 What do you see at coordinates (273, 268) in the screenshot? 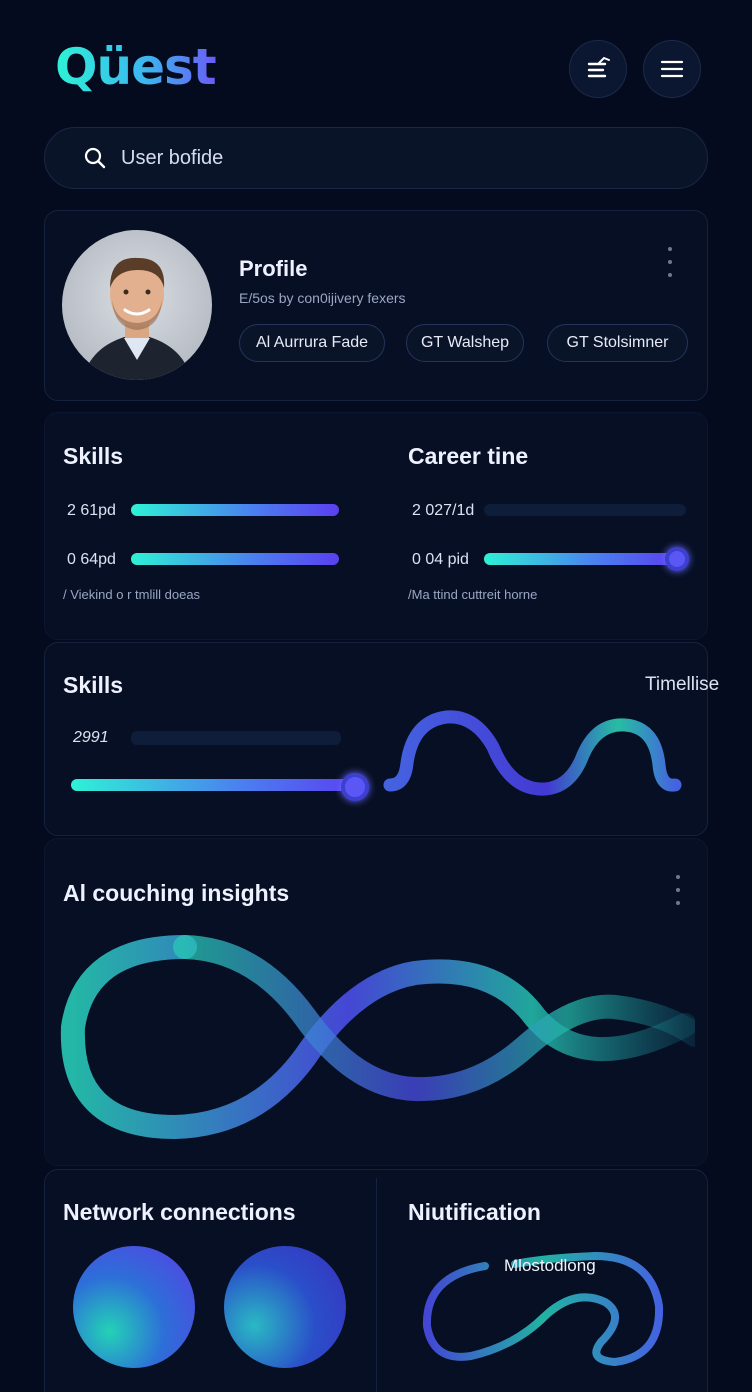
I see `profile-title: Profile` at bounding box center [273, 268].